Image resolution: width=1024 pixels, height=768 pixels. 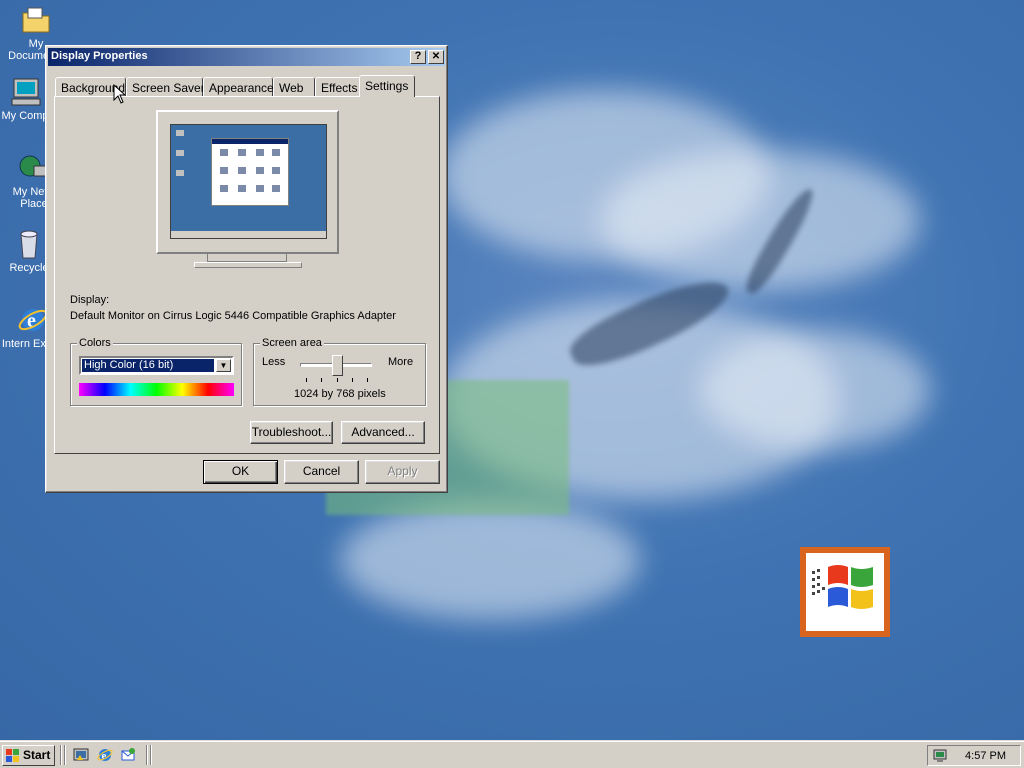 What do you see at coordinates (402, 472) in the screenshot?
I see `apply-button: Apply` at bounding box center [402, 472].